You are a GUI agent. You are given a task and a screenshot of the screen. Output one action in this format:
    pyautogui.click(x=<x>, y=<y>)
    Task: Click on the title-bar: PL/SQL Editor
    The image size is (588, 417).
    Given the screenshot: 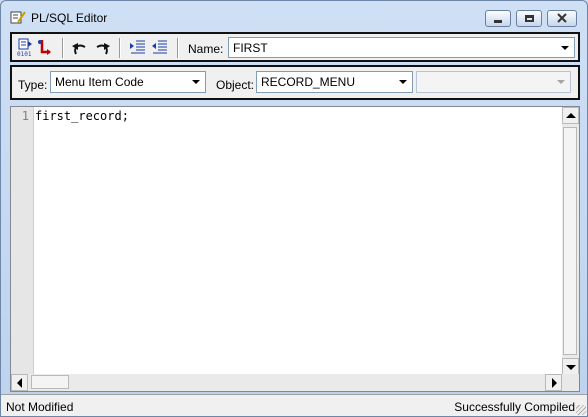 What is the action you would take?
    pyautogui.click(x=294, y=16)
    